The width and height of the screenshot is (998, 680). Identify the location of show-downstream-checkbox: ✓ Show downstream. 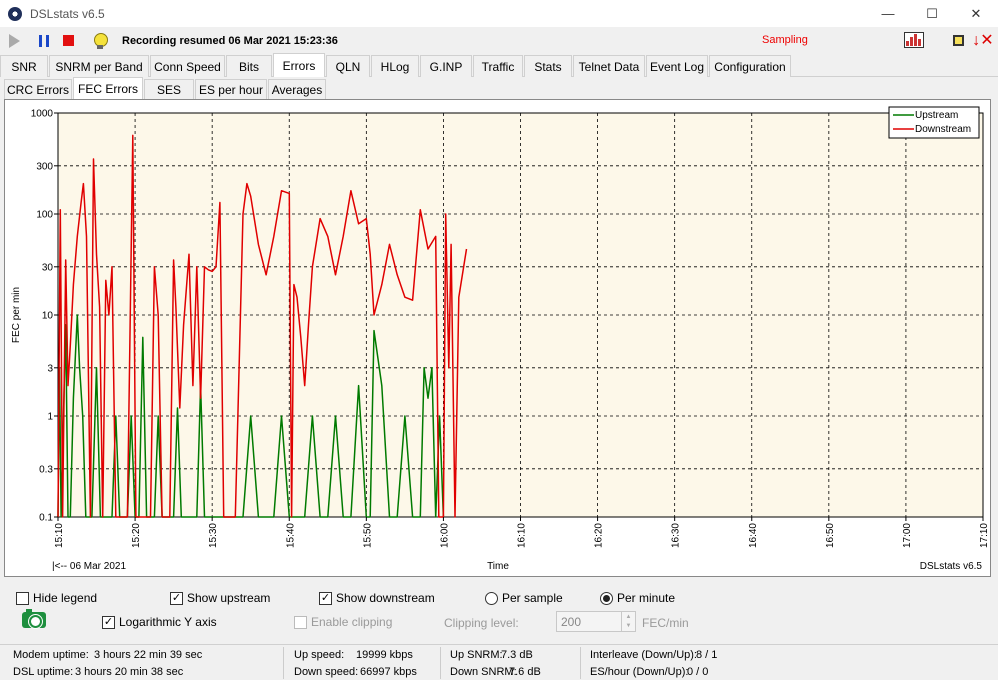
(377, 598).